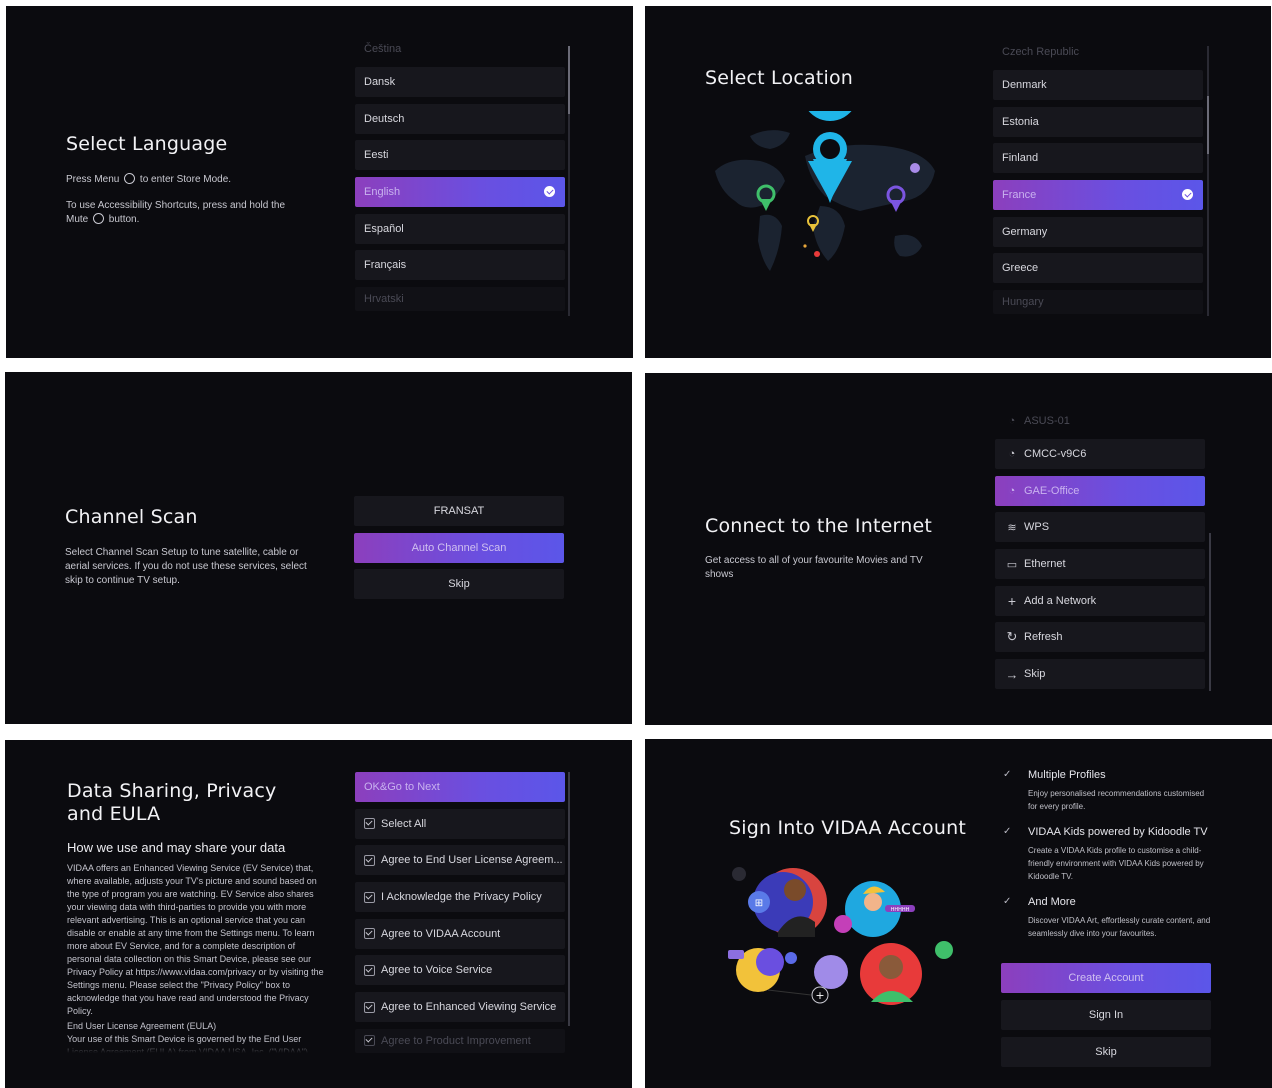 The height and width of the screenshot is (1088, 1272). I want to click on feature-title: And More, so click(1052, 902).